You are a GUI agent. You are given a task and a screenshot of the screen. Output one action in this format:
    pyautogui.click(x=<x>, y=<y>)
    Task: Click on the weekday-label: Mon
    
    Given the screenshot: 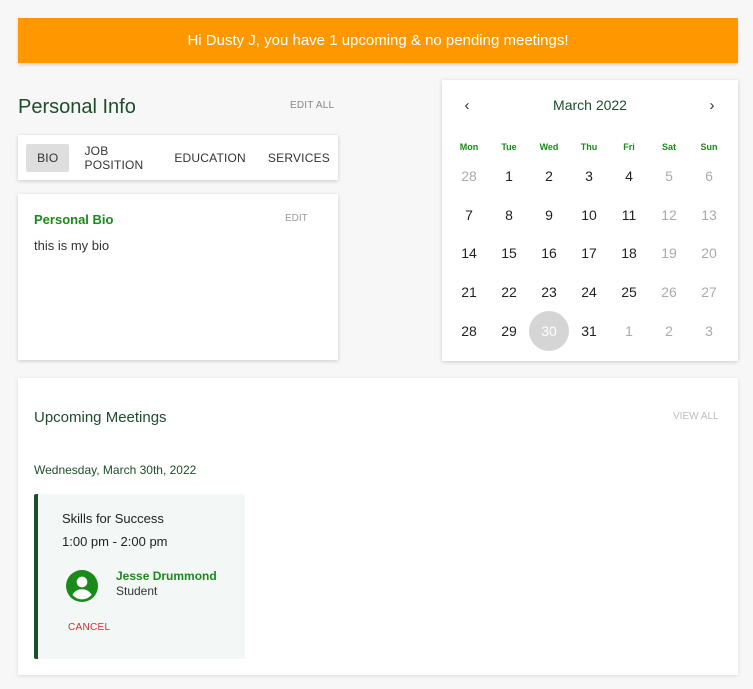 What is the action you would take?
    pyautogui.click(x=469, y=147)
    